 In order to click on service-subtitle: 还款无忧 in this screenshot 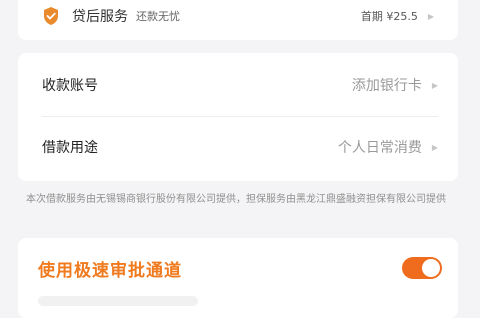, I will do `click(158, 16)`.